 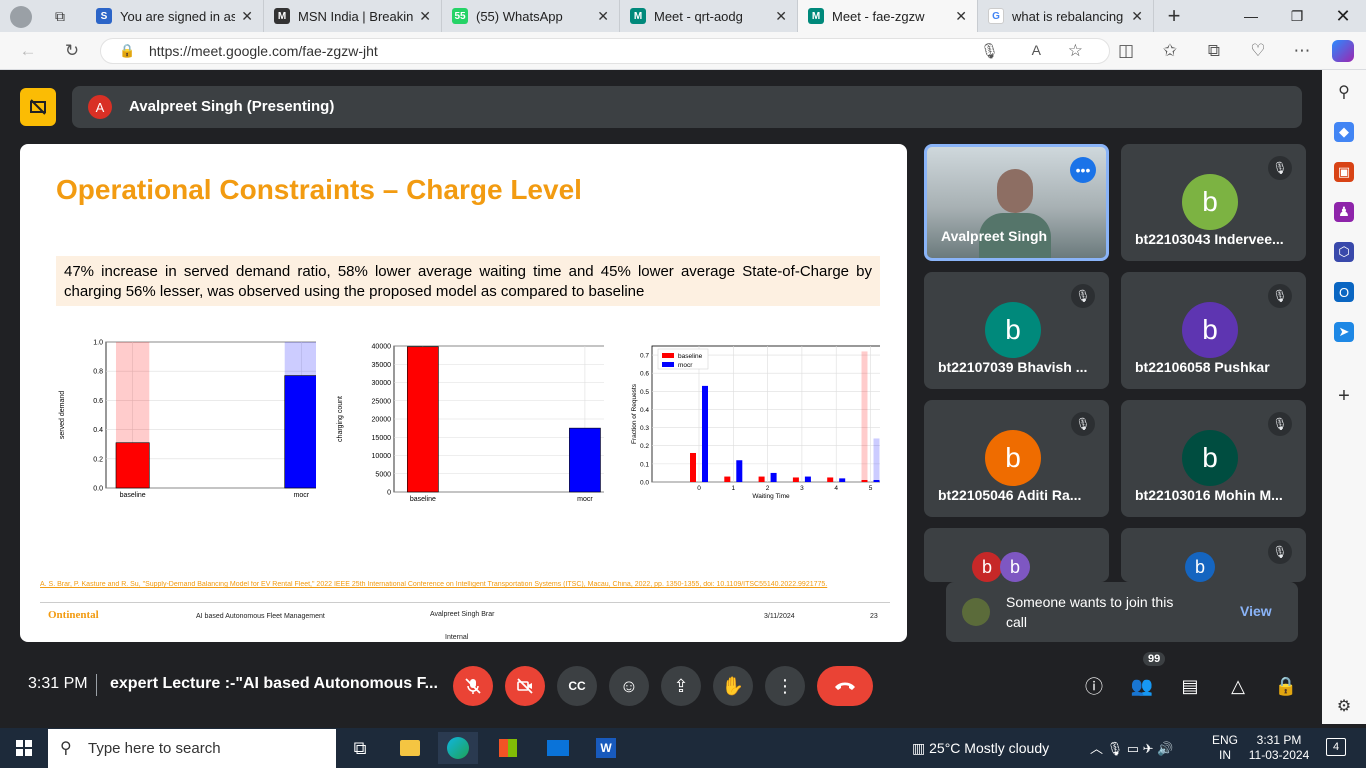 What do you see at coordinates (1258, 51) in the screenshot?
I see `performance-icon: ♡` at bounding box center [1258, 51].